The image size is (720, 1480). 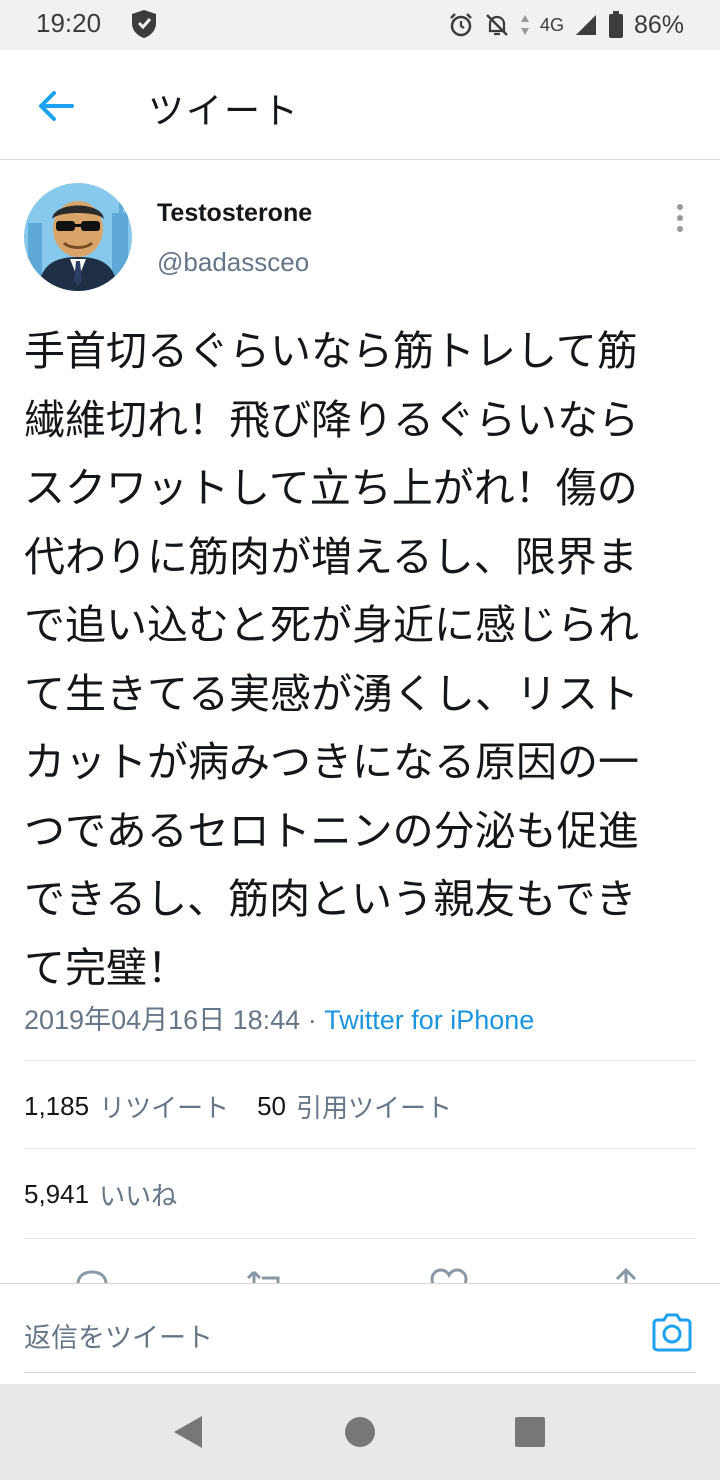 What do you see at coordinates (524, 25) in the screenshot?
I see `data-arrows-icon` at bounding box center [524, 25].